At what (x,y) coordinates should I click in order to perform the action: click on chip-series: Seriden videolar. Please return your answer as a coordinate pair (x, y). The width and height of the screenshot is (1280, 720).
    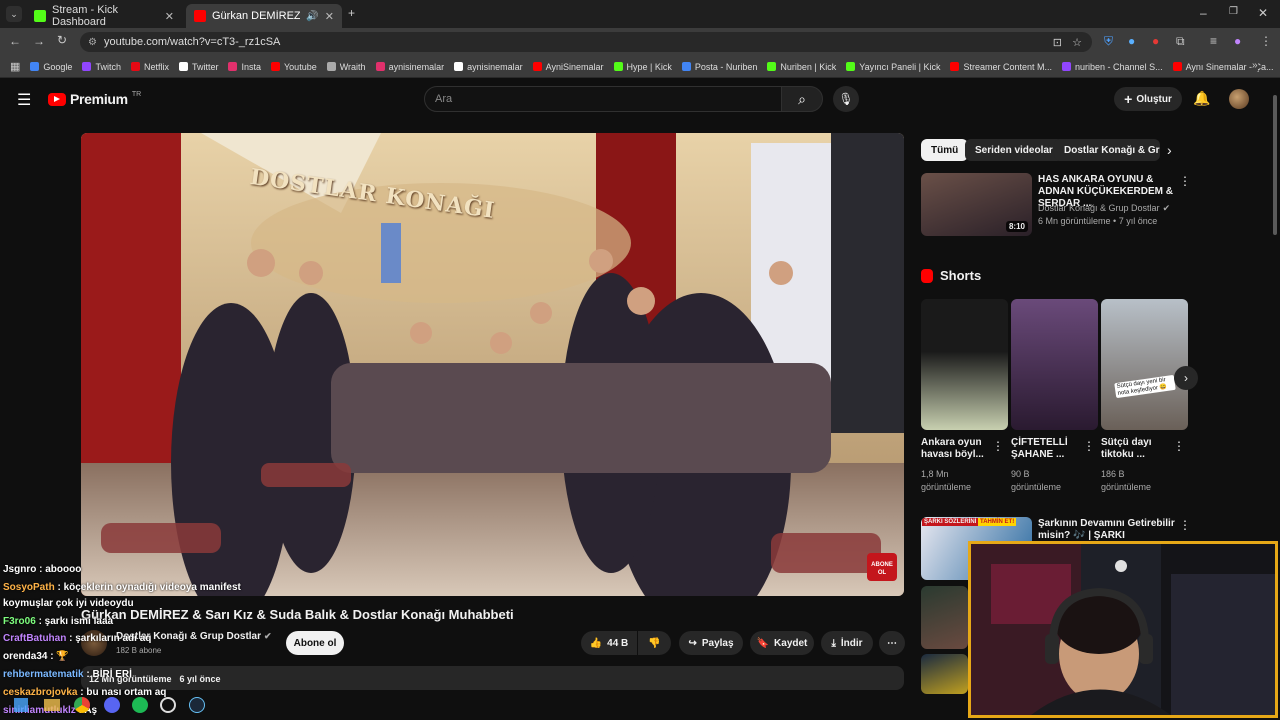
    Looking at the image, I should click on (1014, 150).